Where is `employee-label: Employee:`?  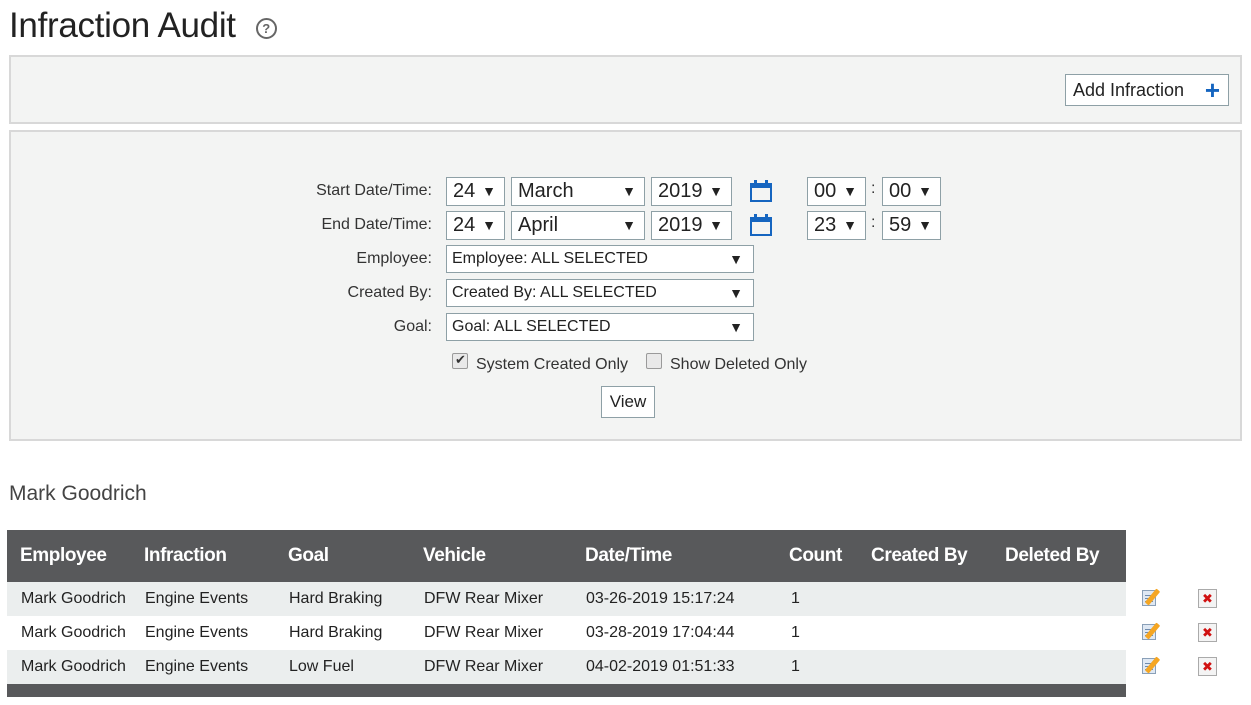 employee-label: Employee: is located at coordinates (394, 258).